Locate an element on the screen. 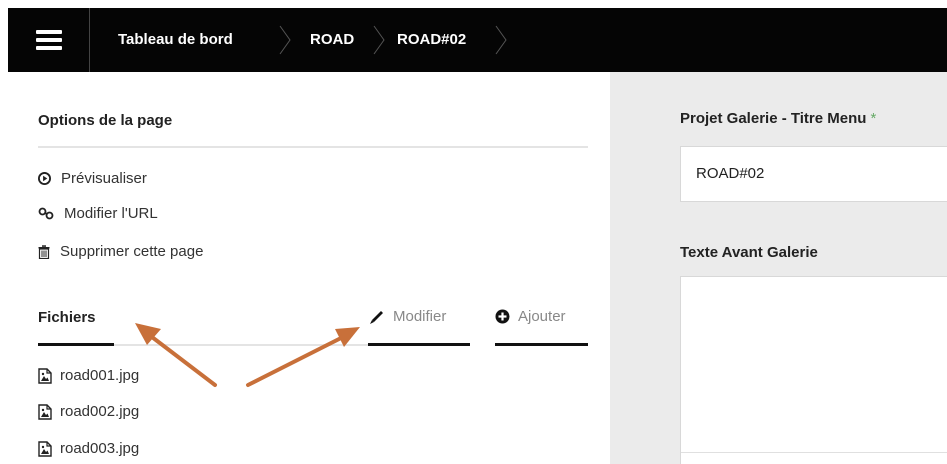  play-circle-icon is located at coordinates (44, 178).